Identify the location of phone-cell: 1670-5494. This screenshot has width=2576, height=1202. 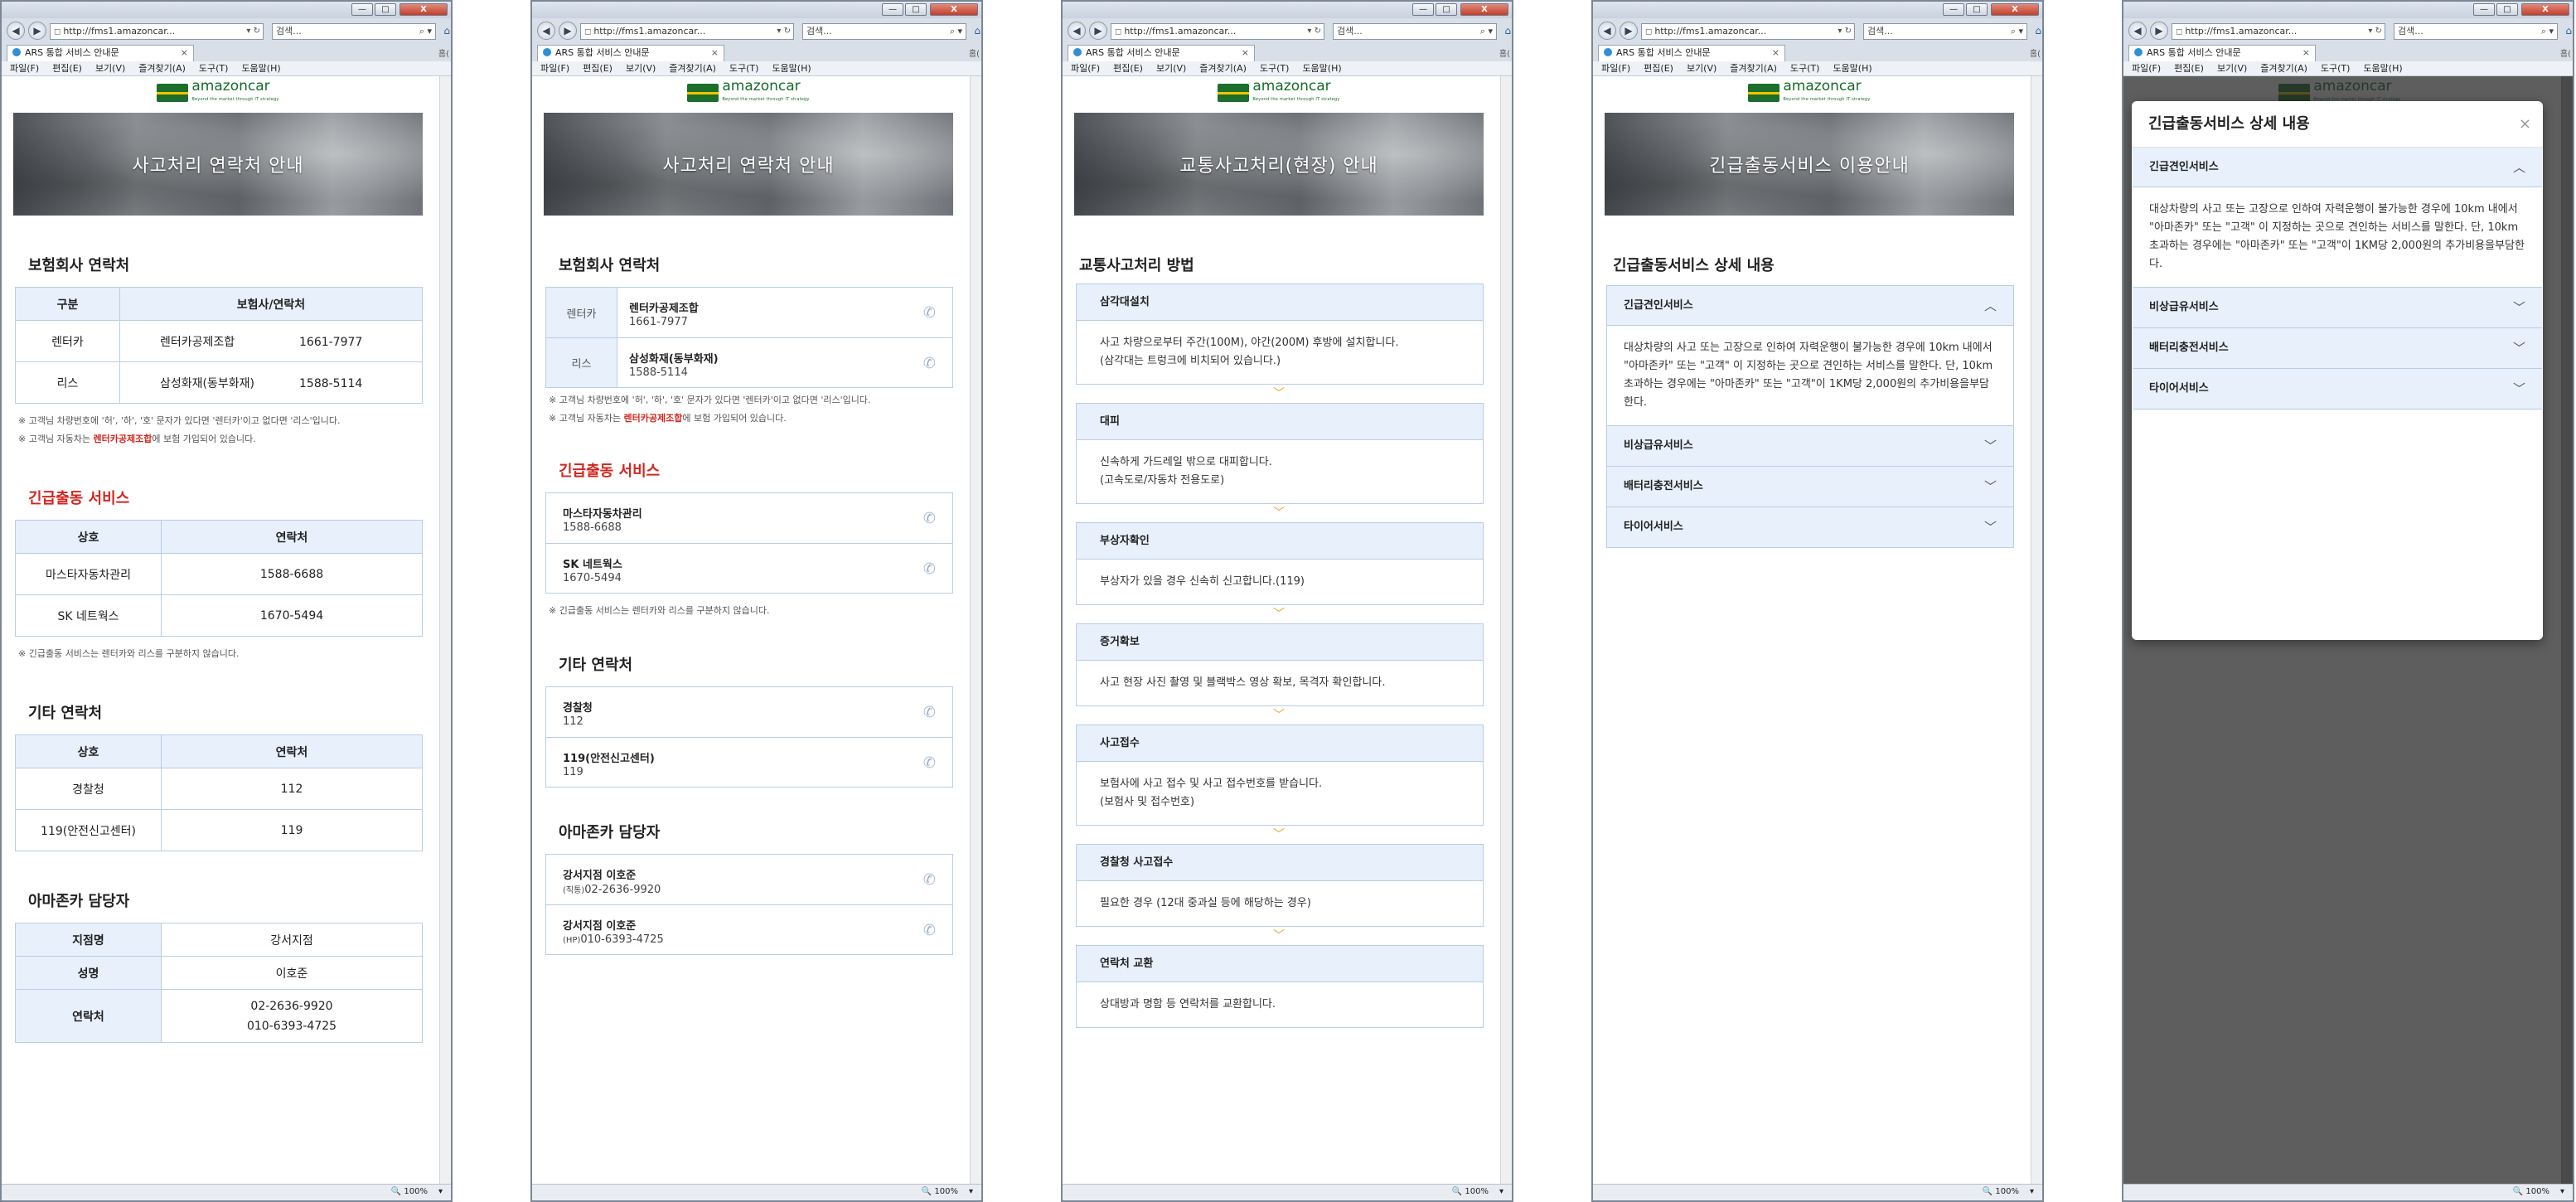
(292, 615).